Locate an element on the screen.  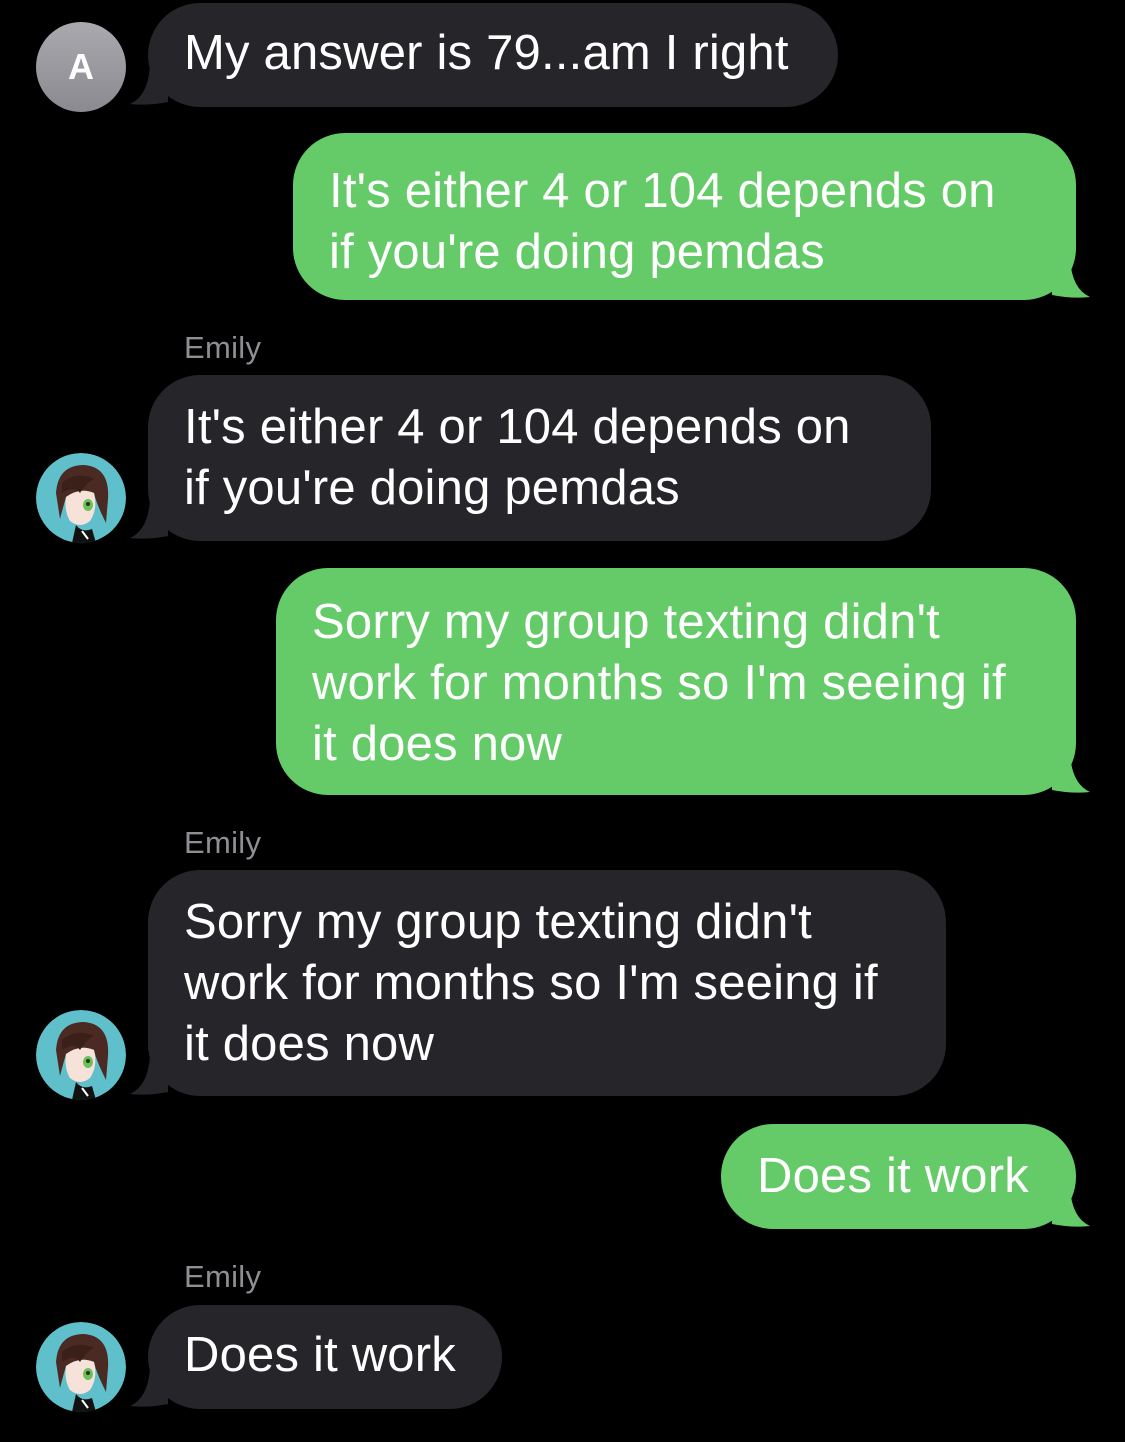
message-text: My answer is 79...am I right is located at coordinates (486, 53).